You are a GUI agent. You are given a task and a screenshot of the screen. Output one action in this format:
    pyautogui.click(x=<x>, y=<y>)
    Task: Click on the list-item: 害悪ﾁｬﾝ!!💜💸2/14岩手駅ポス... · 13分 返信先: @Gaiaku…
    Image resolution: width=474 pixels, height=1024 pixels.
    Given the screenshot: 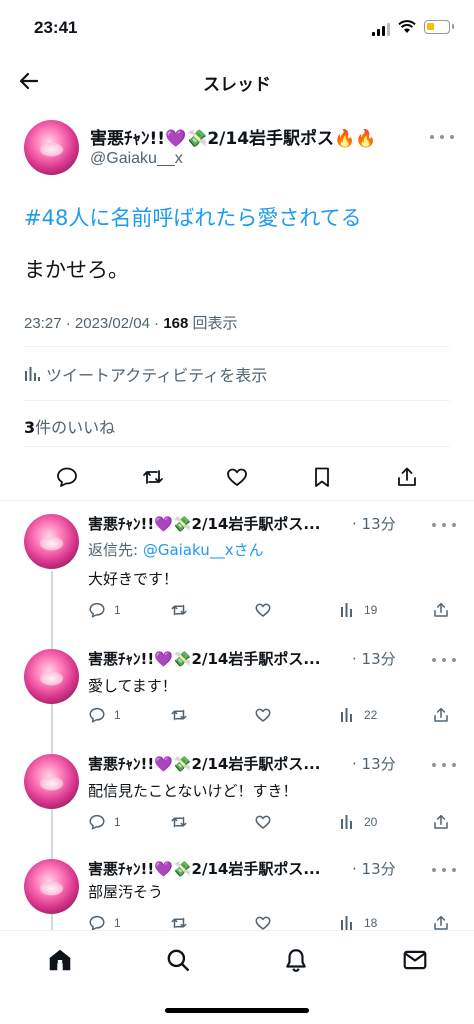 What is the action you would take?
    pyautogui.click(x=237, y=559)
    